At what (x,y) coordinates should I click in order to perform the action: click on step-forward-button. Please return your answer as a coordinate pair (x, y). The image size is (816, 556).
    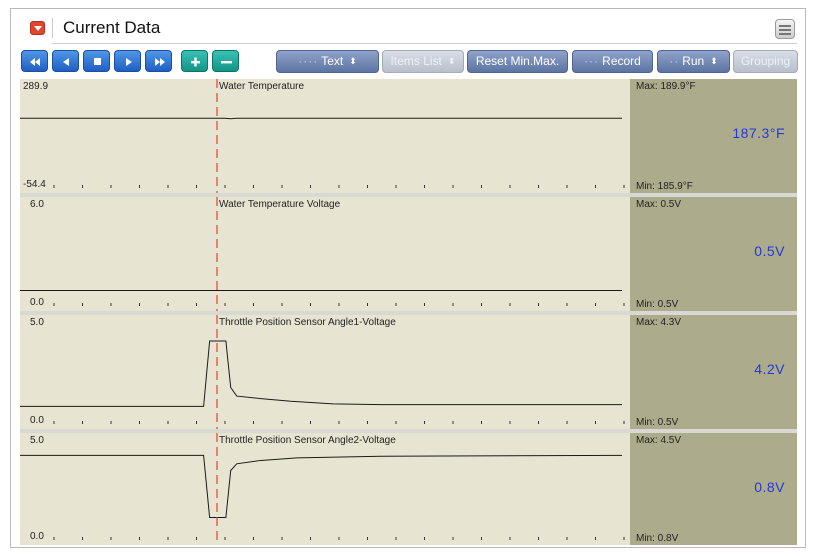
    Looking at the image, I should click on (127, 61).